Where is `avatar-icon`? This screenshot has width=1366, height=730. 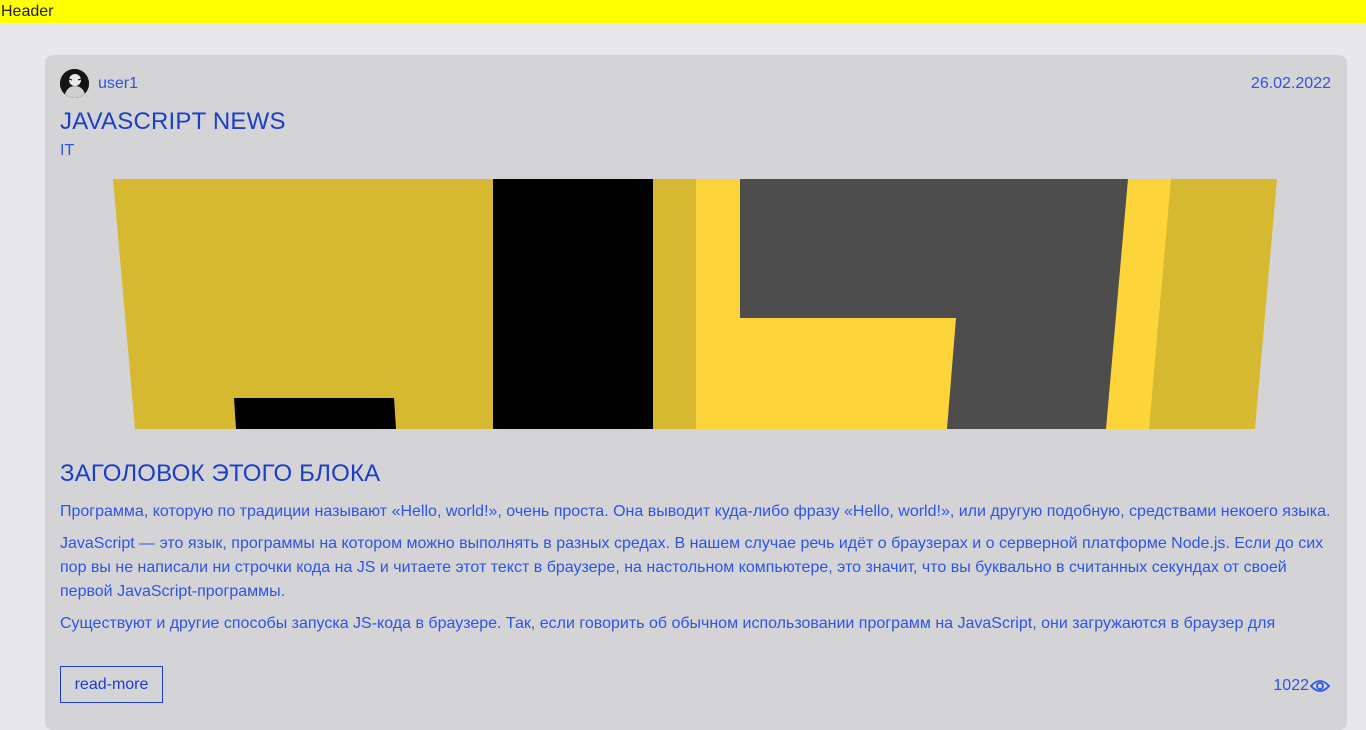 avatar-icon is located at coordinates (74, 83).